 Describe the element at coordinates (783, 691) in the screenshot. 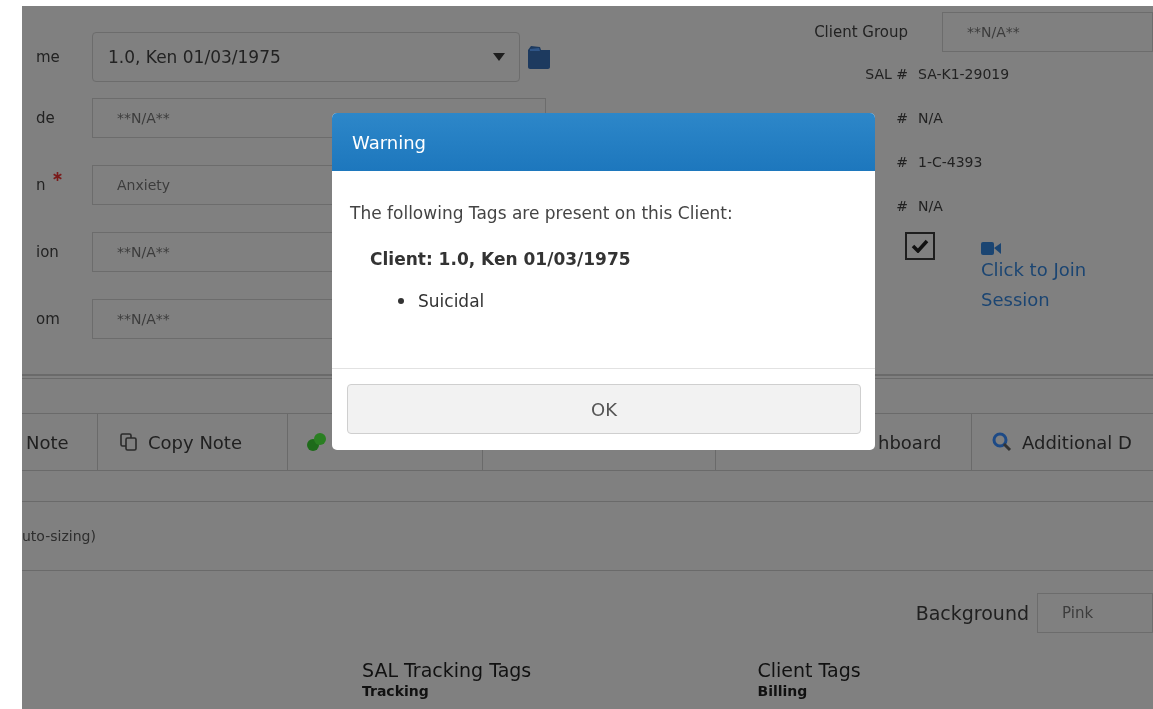

I see `section-subtitle: Billing` at that location.